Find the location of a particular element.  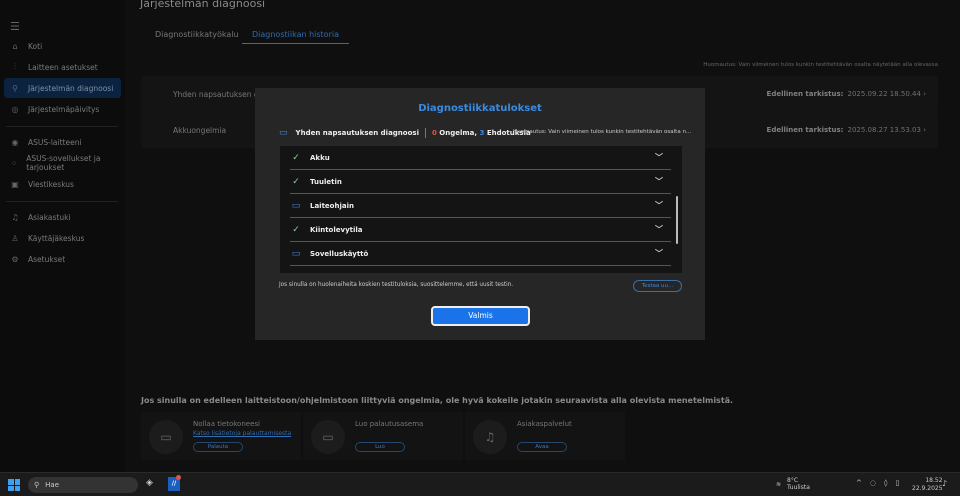

done-button: Valmis is located at coordinates (480, 316).